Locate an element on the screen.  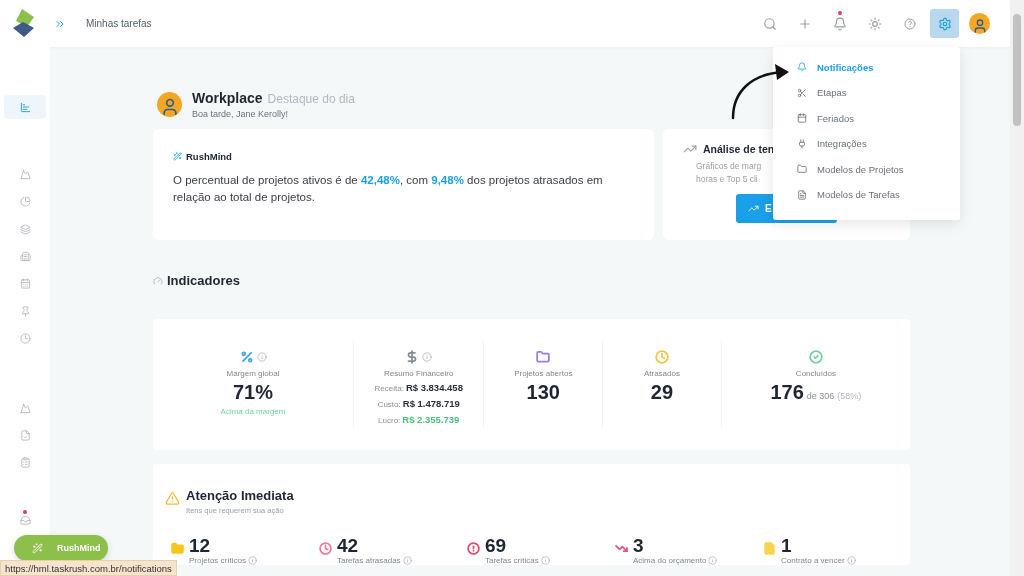
scrollbar is located at coordinates (1017, 288).